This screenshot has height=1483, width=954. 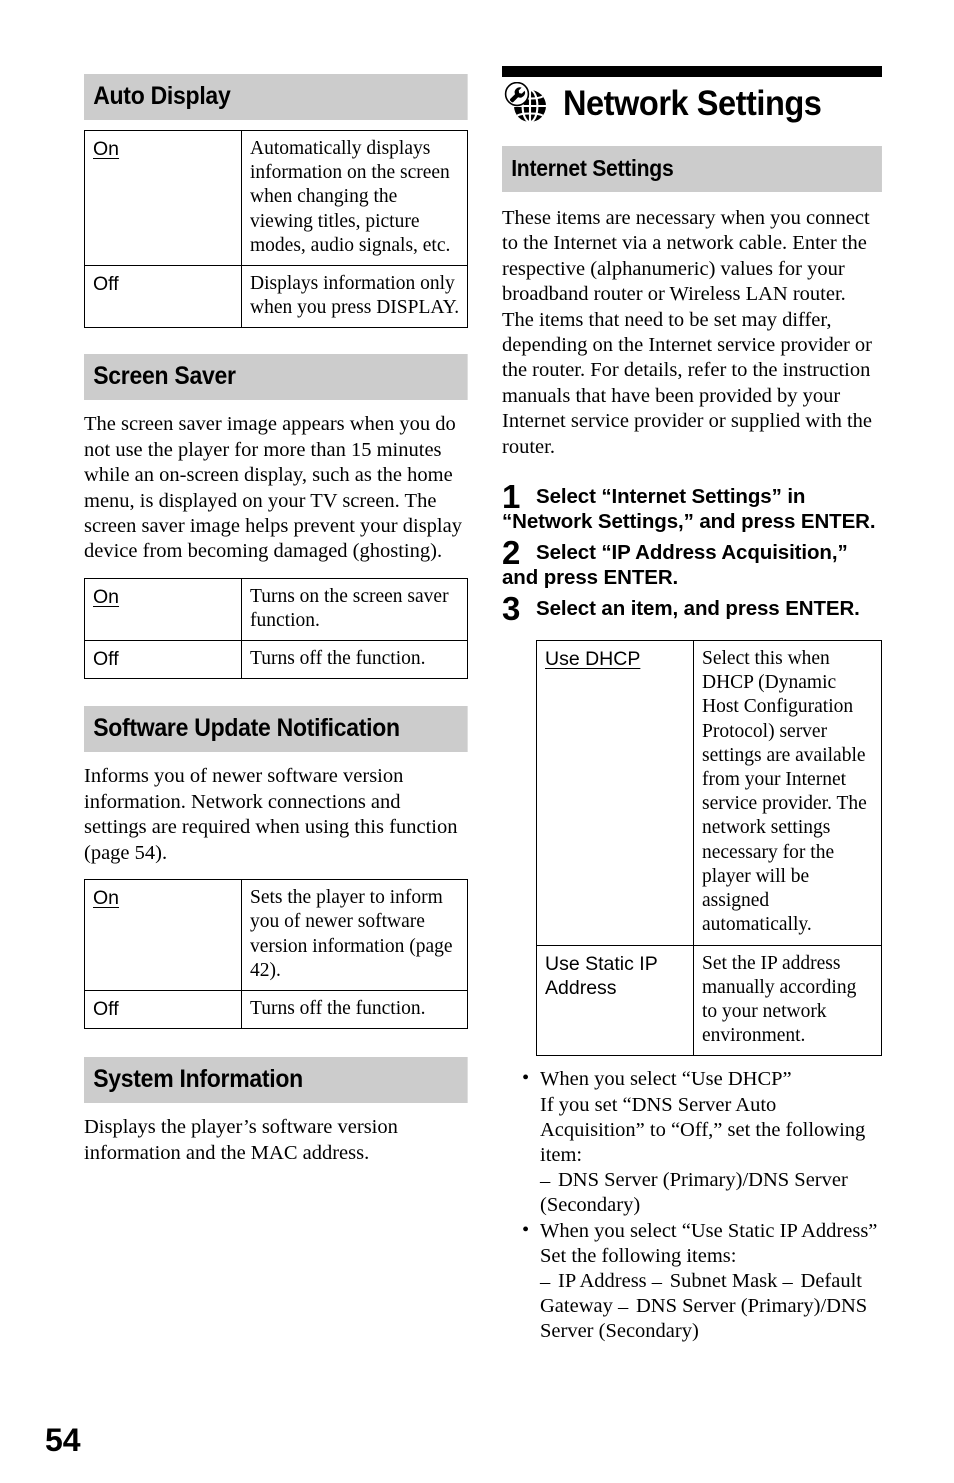 I want to click on section-heading-screen-saver: Screen Saver, so click(x=276, y=377).